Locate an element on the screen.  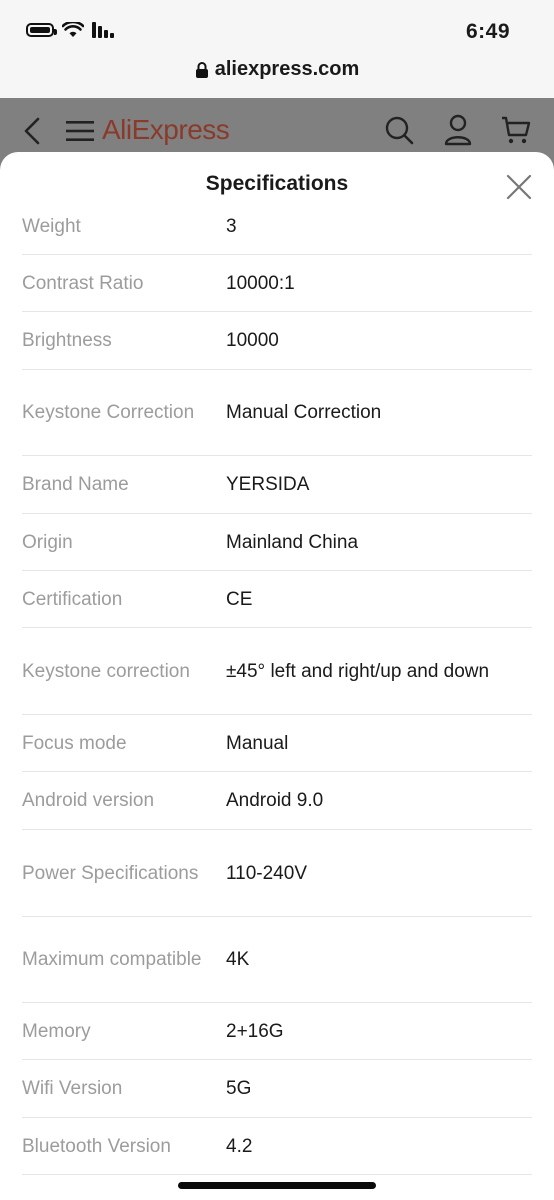
search-icon is located at coordinates (399, 130).